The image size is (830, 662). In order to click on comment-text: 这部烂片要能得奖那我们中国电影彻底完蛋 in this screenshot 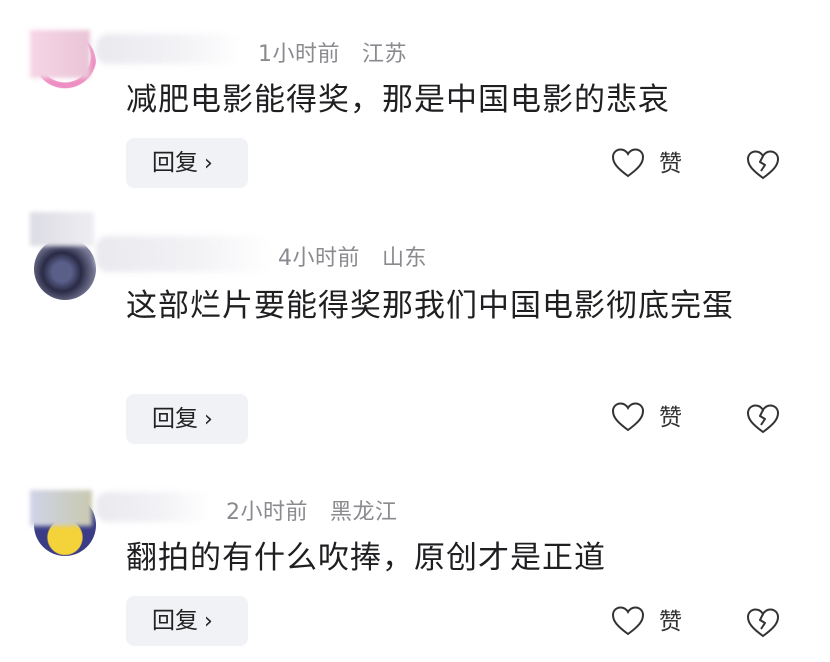, I will do `click(430, 306)`.